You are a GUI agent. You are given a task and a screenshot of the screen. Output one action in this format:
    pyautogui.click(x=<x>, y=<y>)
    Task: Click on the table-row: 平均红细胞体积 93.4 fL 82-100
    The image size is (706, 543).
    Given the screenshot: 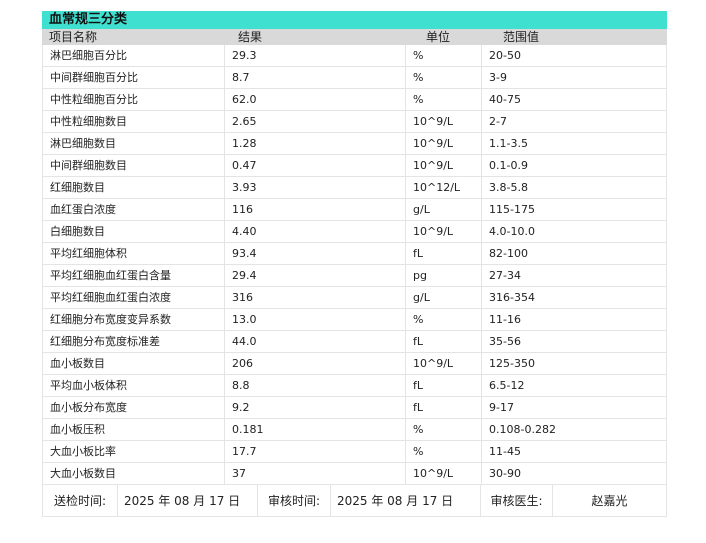 What is the action you would take?
    pyautogui.click(x=354, y=254)
    